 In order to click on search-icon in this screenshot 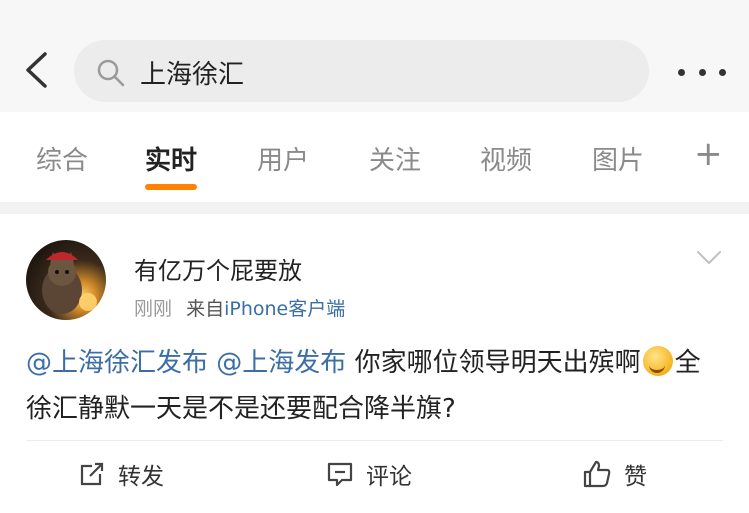, I will do `click(111, 73)`.